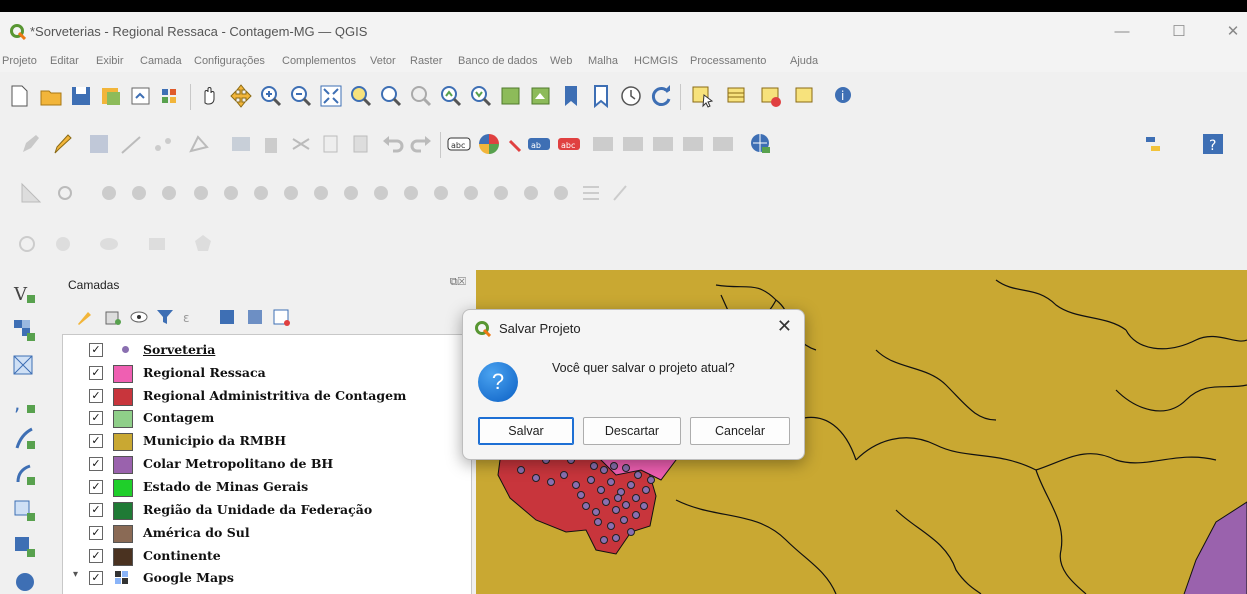 Image resolution: width=1247 pixels, height=594 pixels. Describe the element at coordinates (261, 193) in the screenshot. I see `split-features-icon` at that location.